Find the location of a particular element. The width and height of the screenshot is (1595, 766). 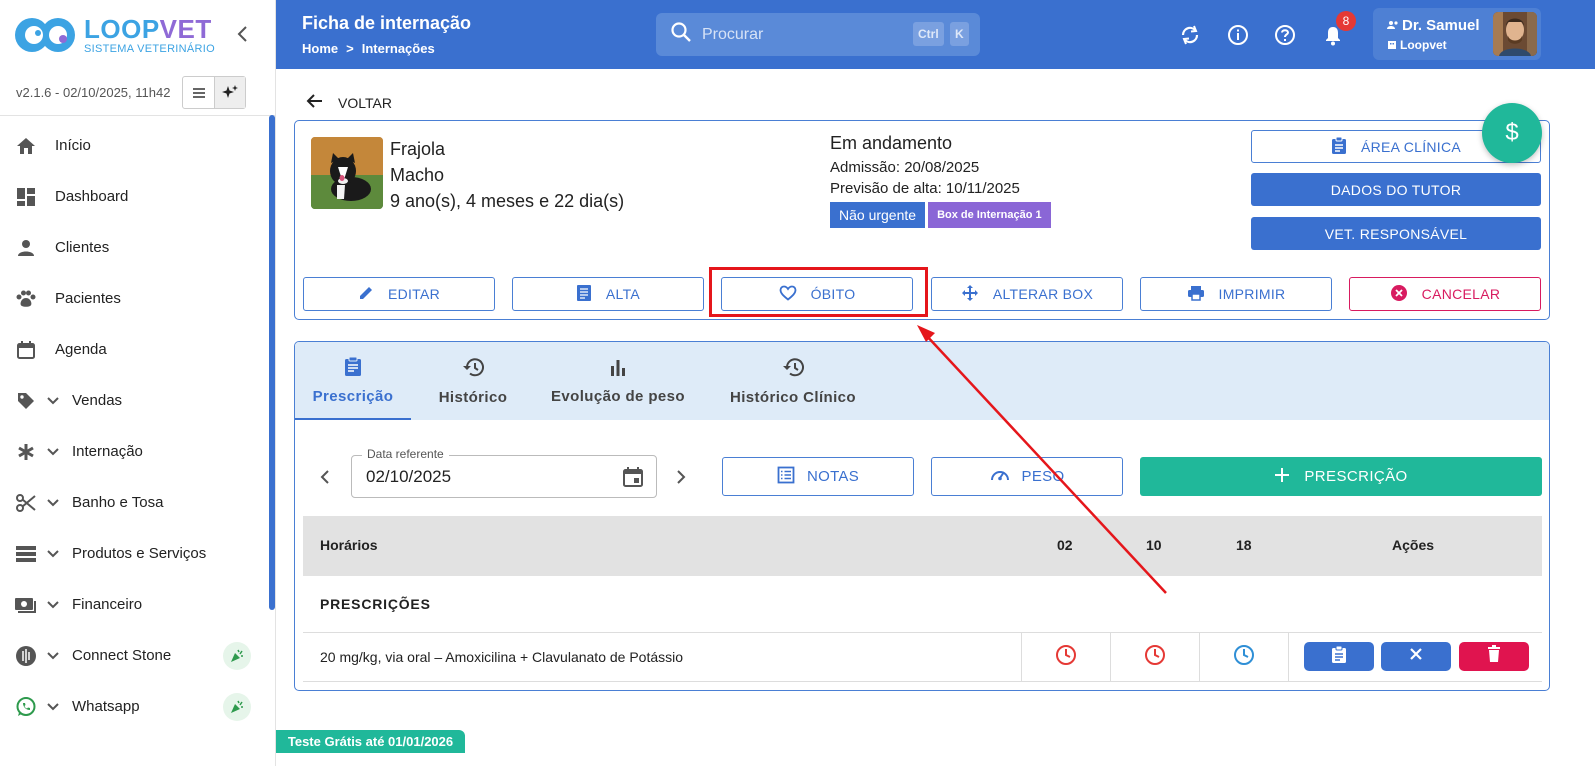

tab-historico-clinico: Histórico Clínico is located at coordinates (793, 381).